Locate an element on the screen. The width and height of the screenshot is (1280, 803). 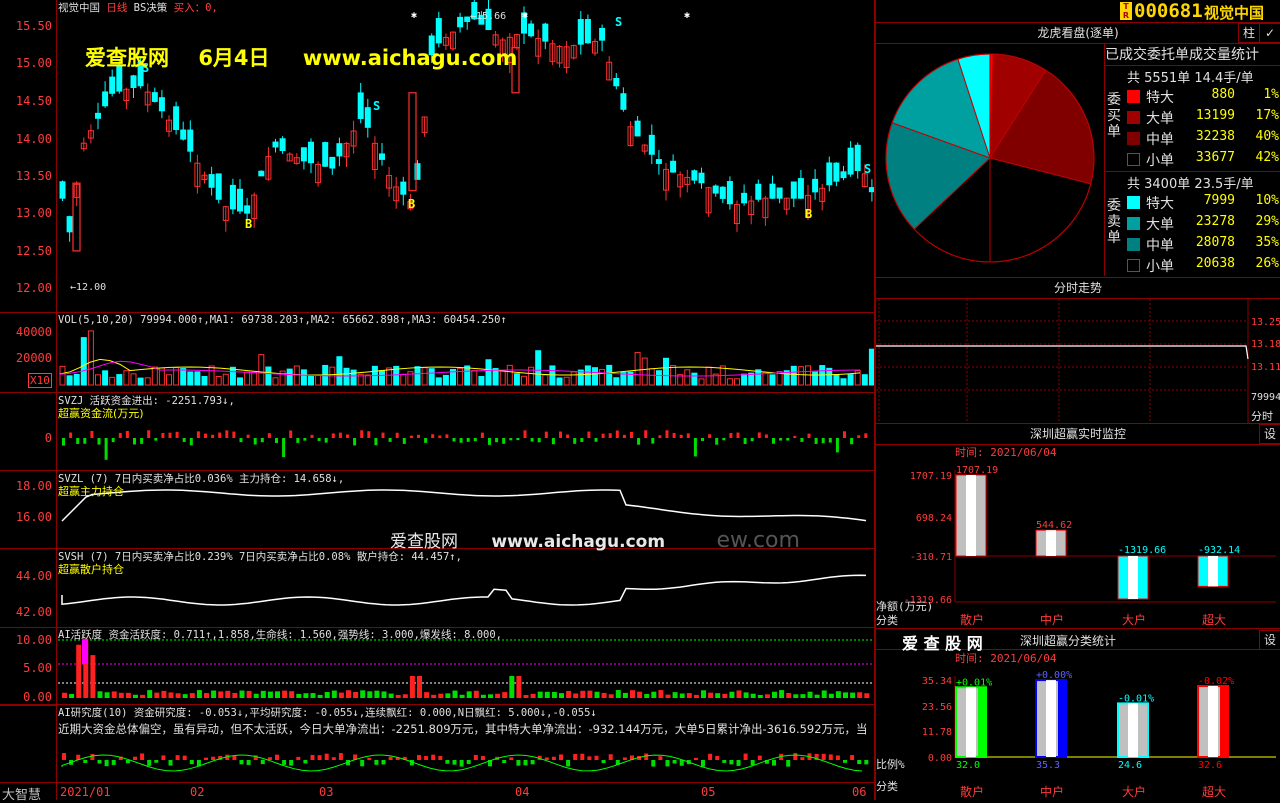
date-tick: 06 is located at coordinates (859, 792).